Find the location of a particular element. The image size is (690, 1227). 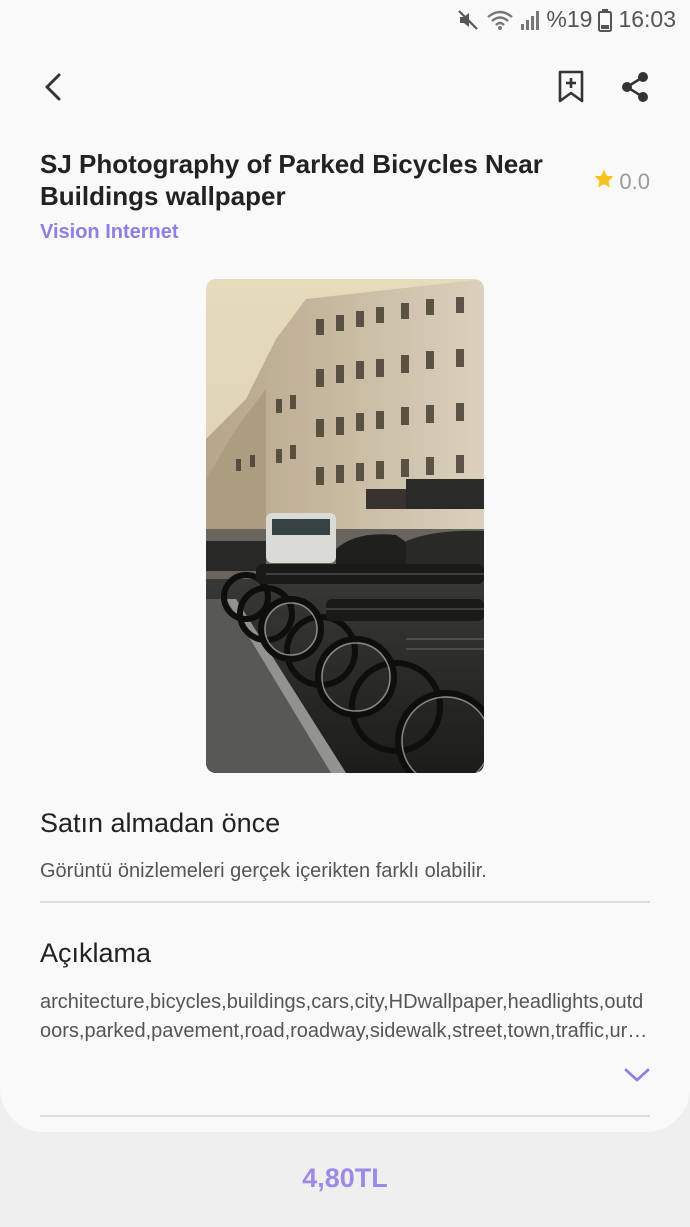

back-arrow-icon is located at coordinates (53, 89).